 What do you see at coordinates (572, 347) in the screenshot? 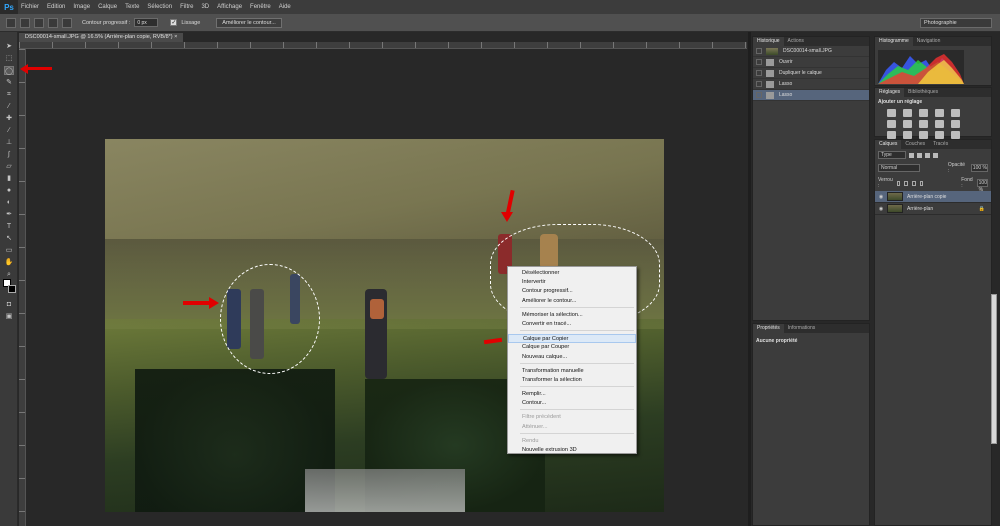
I see `context-menu-item: Calque par Couper` at bounding box center [572, 347].